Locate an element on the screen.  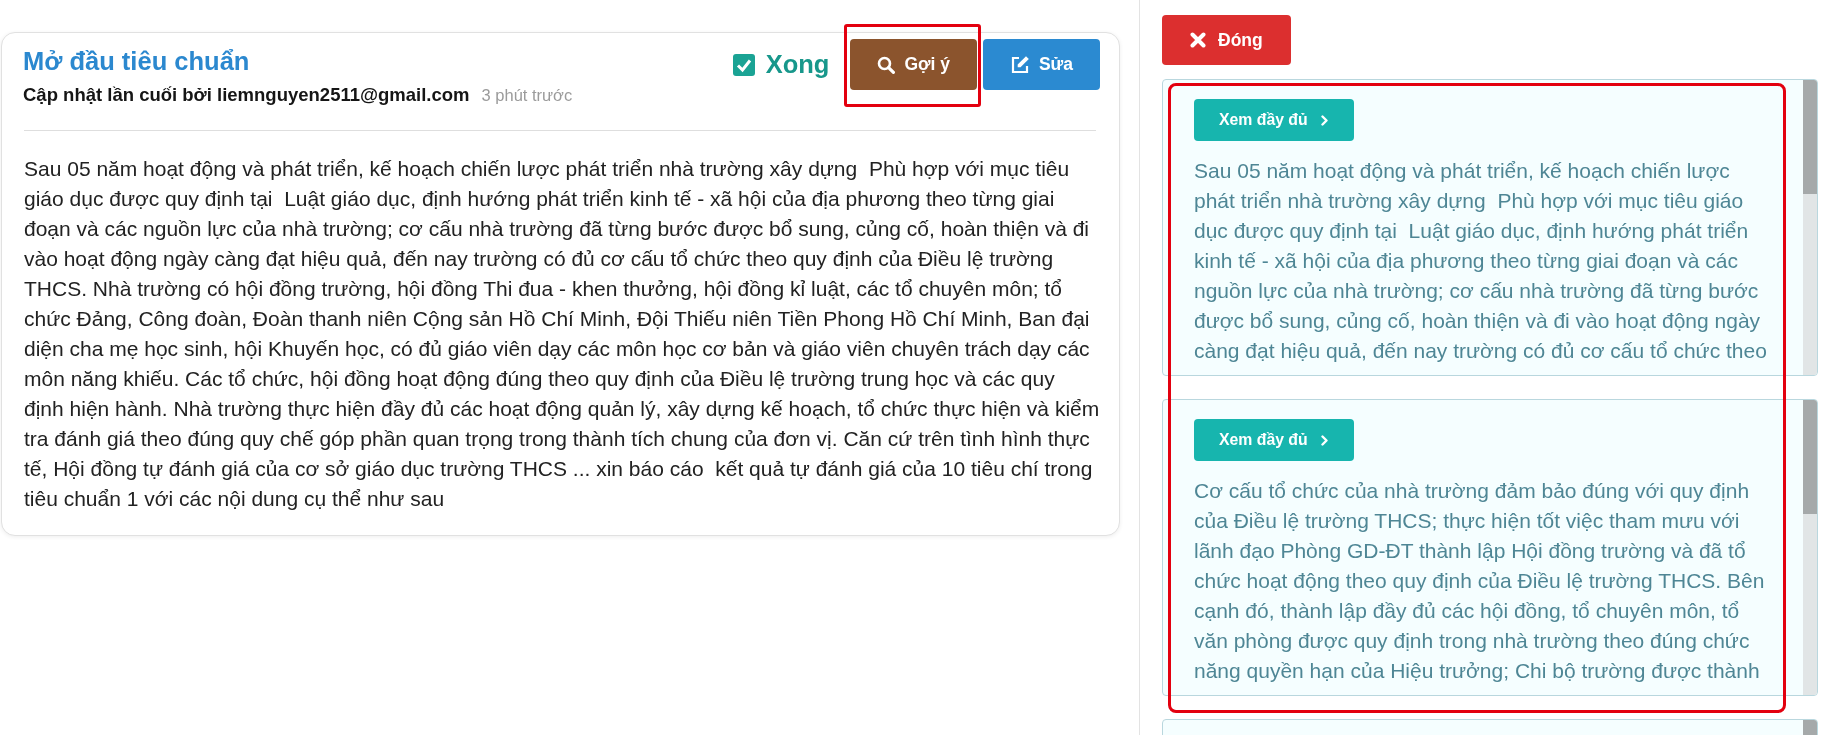
suggestion-text: Cơ cấu tổ chức của nhà trường đảm bảo đúng với quy định của Điều lệ trường THCS; thực hiện tốt việc tham mưu với lãnh đạo Phòng GD-ĐT thành lập Hội đồng trường và đã tổ chức hoạt động theo quy định của Điều lệ trường THCS. Bên cạnh đó, thành lập đầy đủ các hội đồng, tổ chuyên môn, tổ văn phòng được quy định trong nhà trường theo đúng chức năng quyền hạn của Hiệu trưởng; Chi bộ trường được thành is located at coordinates (1480, 581).